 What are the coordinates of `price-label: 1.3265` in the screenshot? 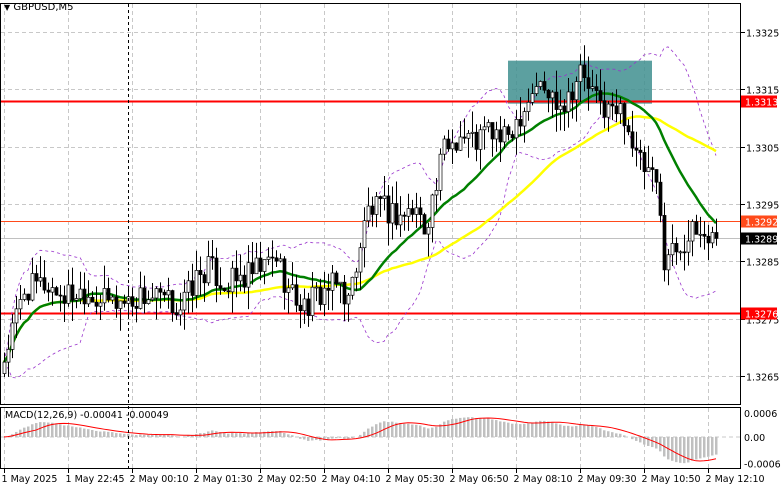 It's located at (762, 378).